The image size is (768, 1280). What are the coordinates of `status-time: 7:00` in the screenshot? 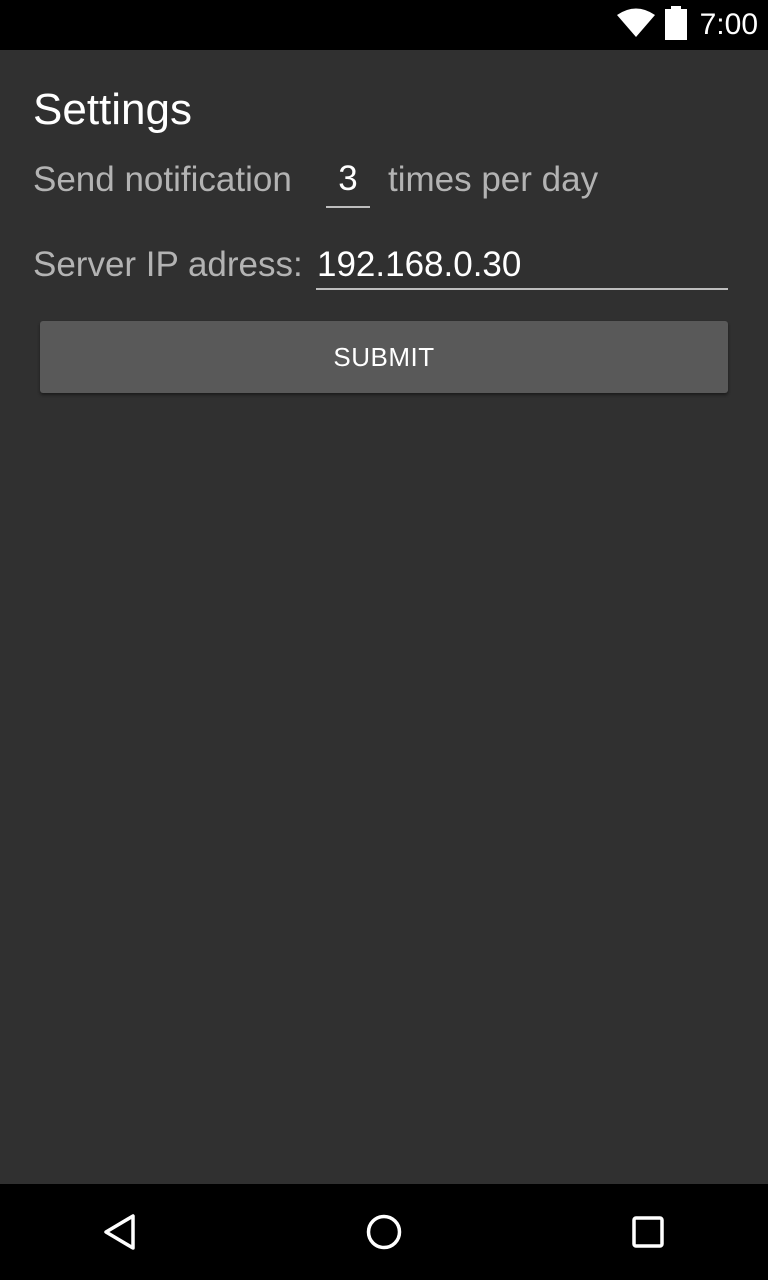 It's located at (728, 24).